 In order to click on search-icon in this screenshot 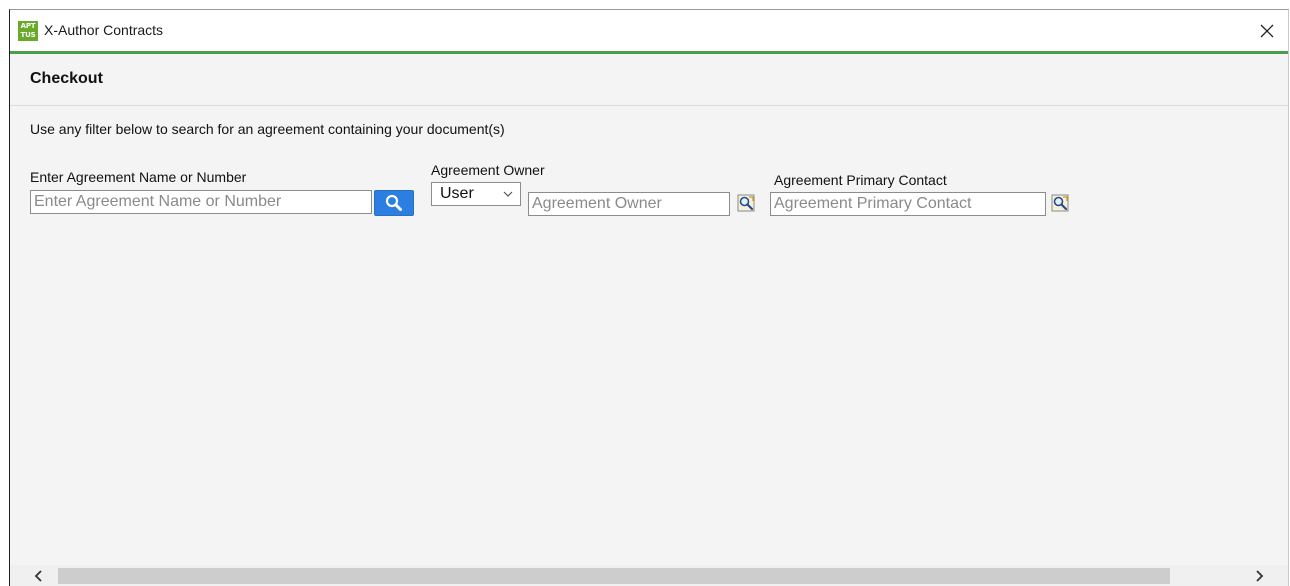, I will do `click(393, 202)`.